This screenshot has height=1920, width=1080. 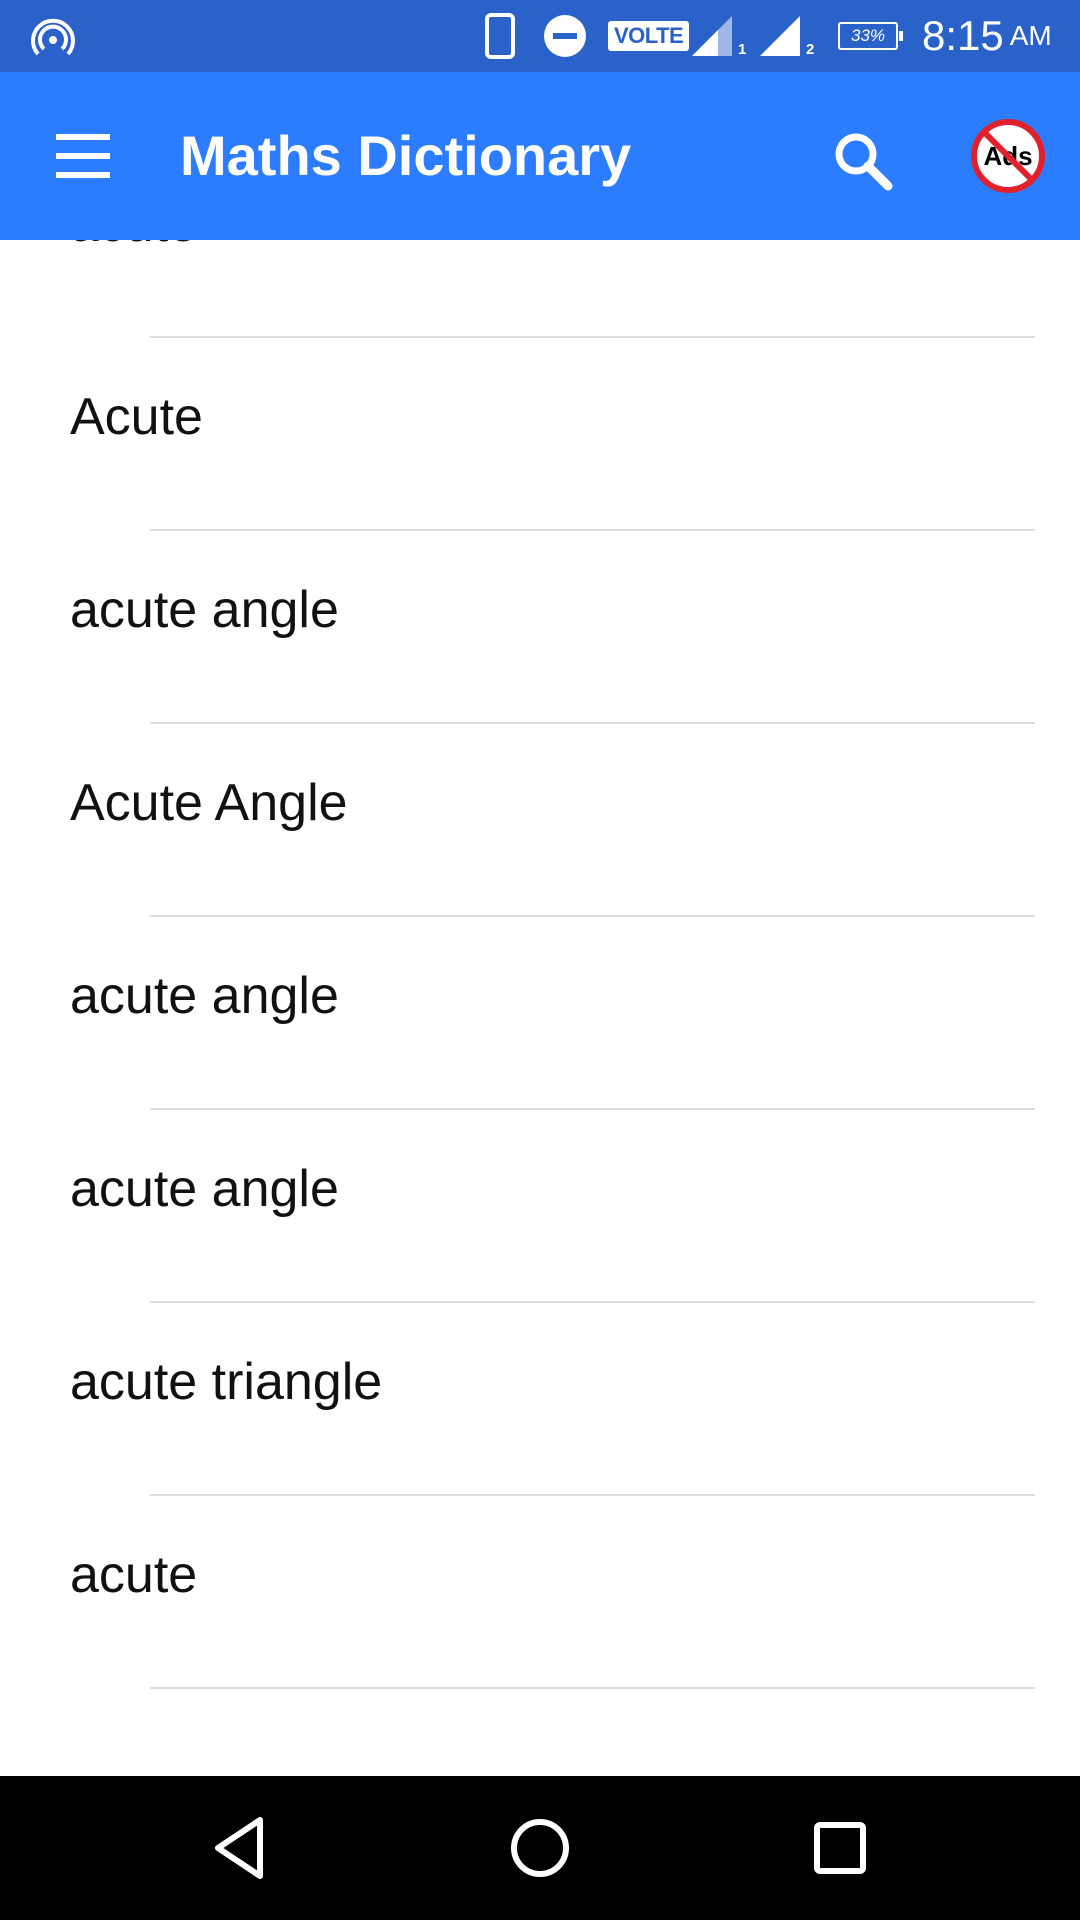 What do you see at coordinates (720, 36) in the screenshot?
I see `signal-sim1-icon: 1` at bounding box center [720, 36].